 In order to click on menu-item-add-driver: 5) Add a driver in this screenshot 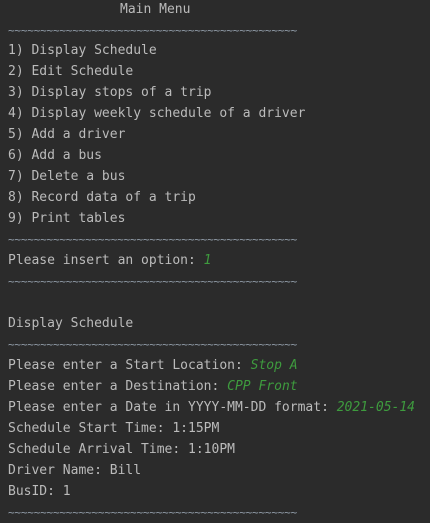, I will do `click(67, 134)`.